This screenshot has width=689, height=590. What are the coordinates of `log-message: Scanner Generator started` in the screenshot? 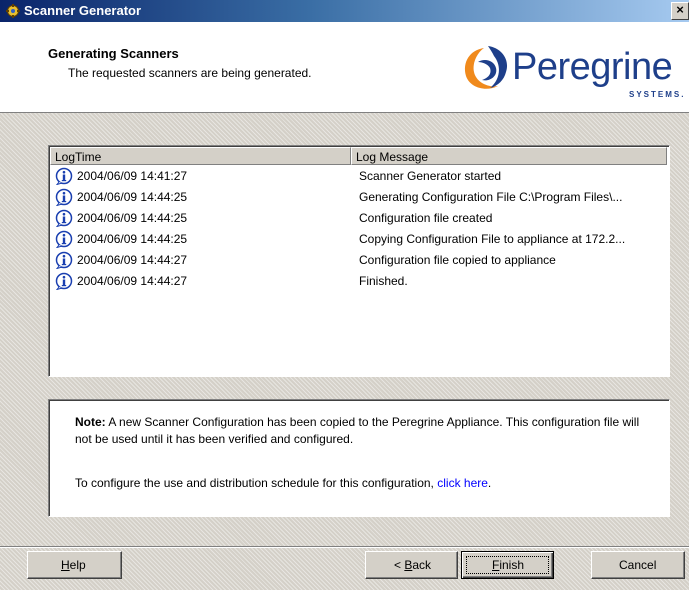 It's located at (430, 176).